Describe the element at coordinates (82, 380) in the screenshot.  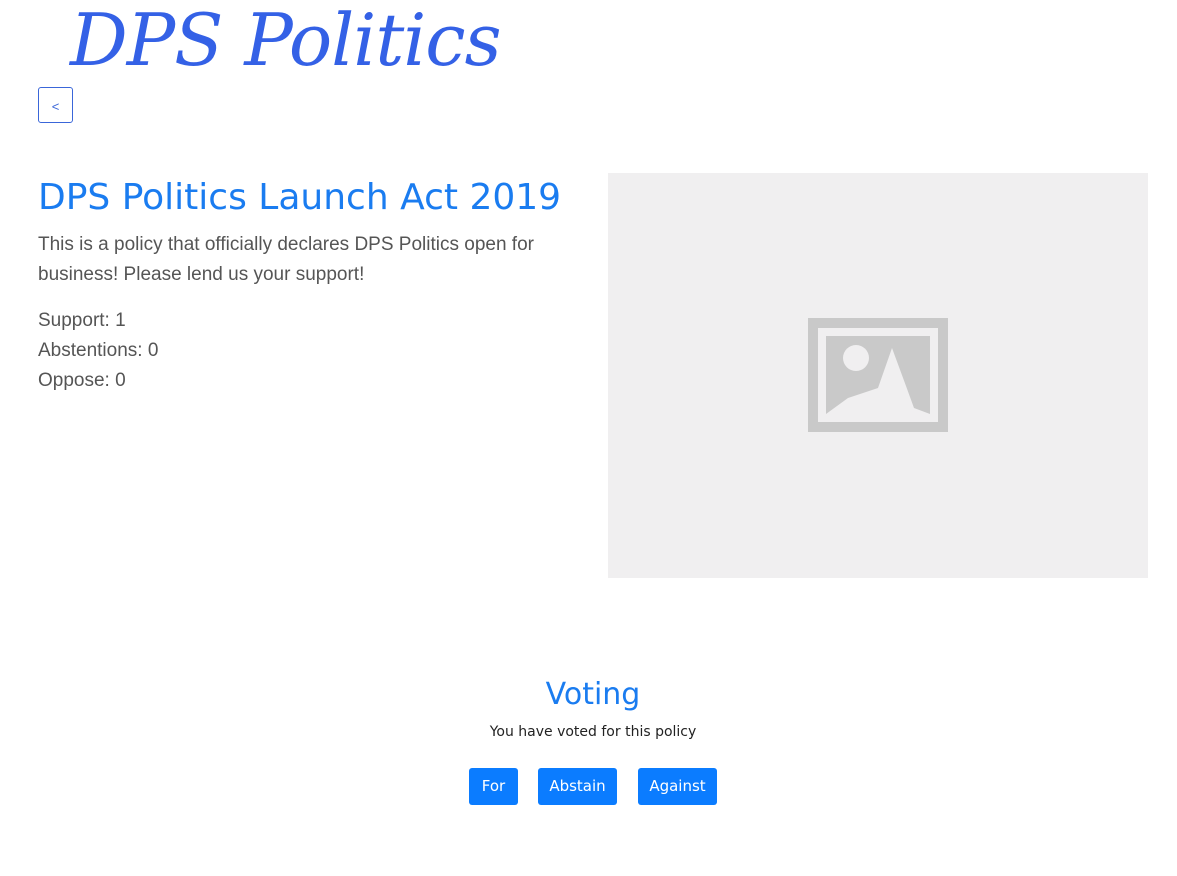
I see `oppose-count: Oppose: 0` at that location.